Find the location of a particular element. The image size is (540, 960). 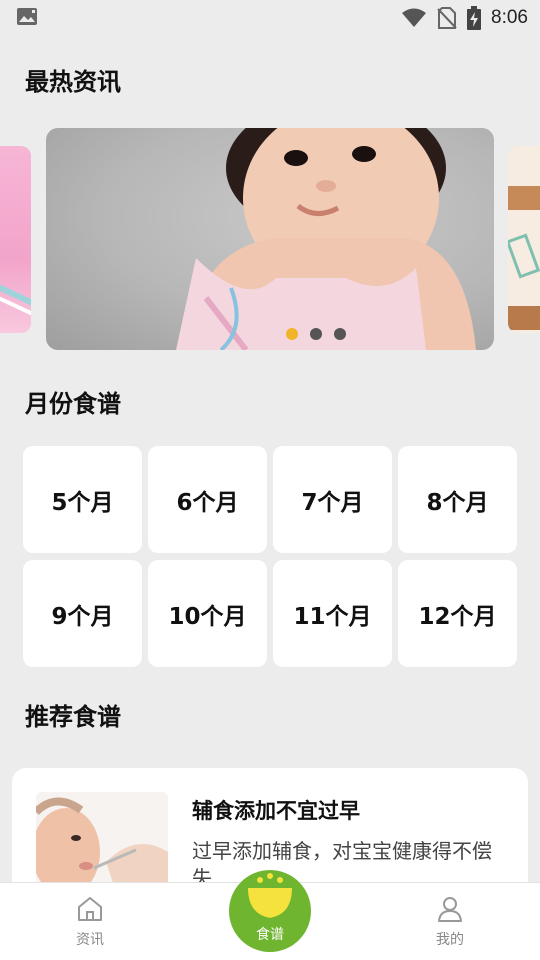

status-bar: 8:06 is located at coordinates (270, 18).